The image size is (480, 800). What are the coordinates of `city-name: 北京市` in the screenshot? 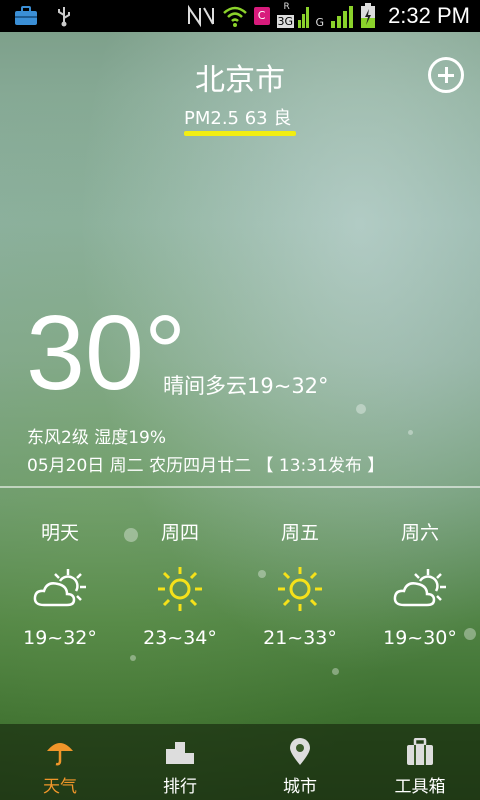 It's located at (240, 77).